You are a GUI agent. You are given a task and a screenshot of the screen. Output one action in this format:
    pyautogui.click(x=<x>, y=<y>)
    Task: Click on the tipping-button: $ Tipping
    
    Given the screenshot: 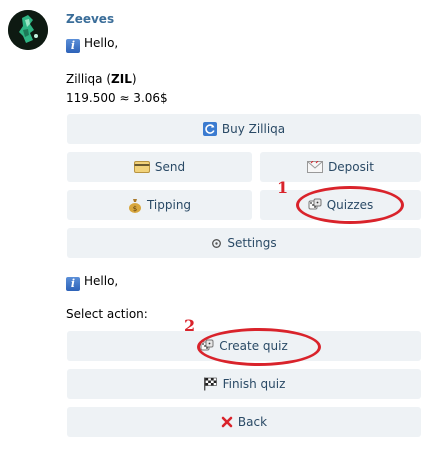 What is the action you would take?
    pyautogui.click(x=159, y=205)
    